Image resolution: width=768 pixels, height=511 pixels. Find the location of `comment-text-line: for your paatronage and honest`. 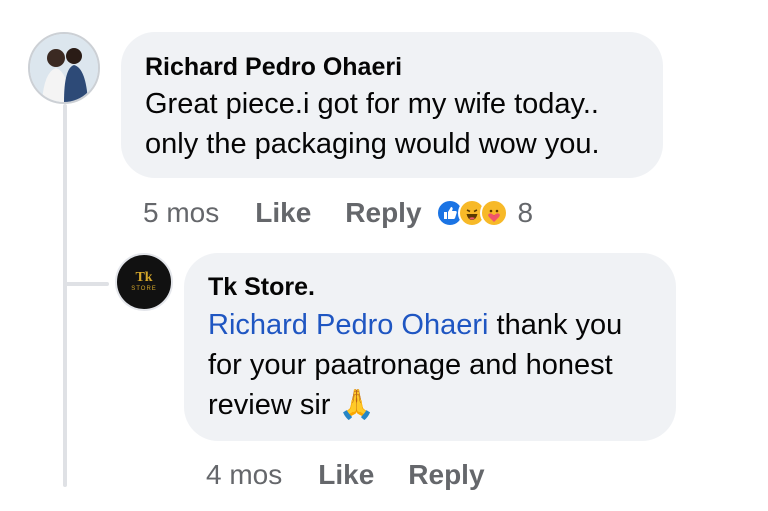

comment-text-line: for your paatronage and honest is located at coordinates (410, 365).